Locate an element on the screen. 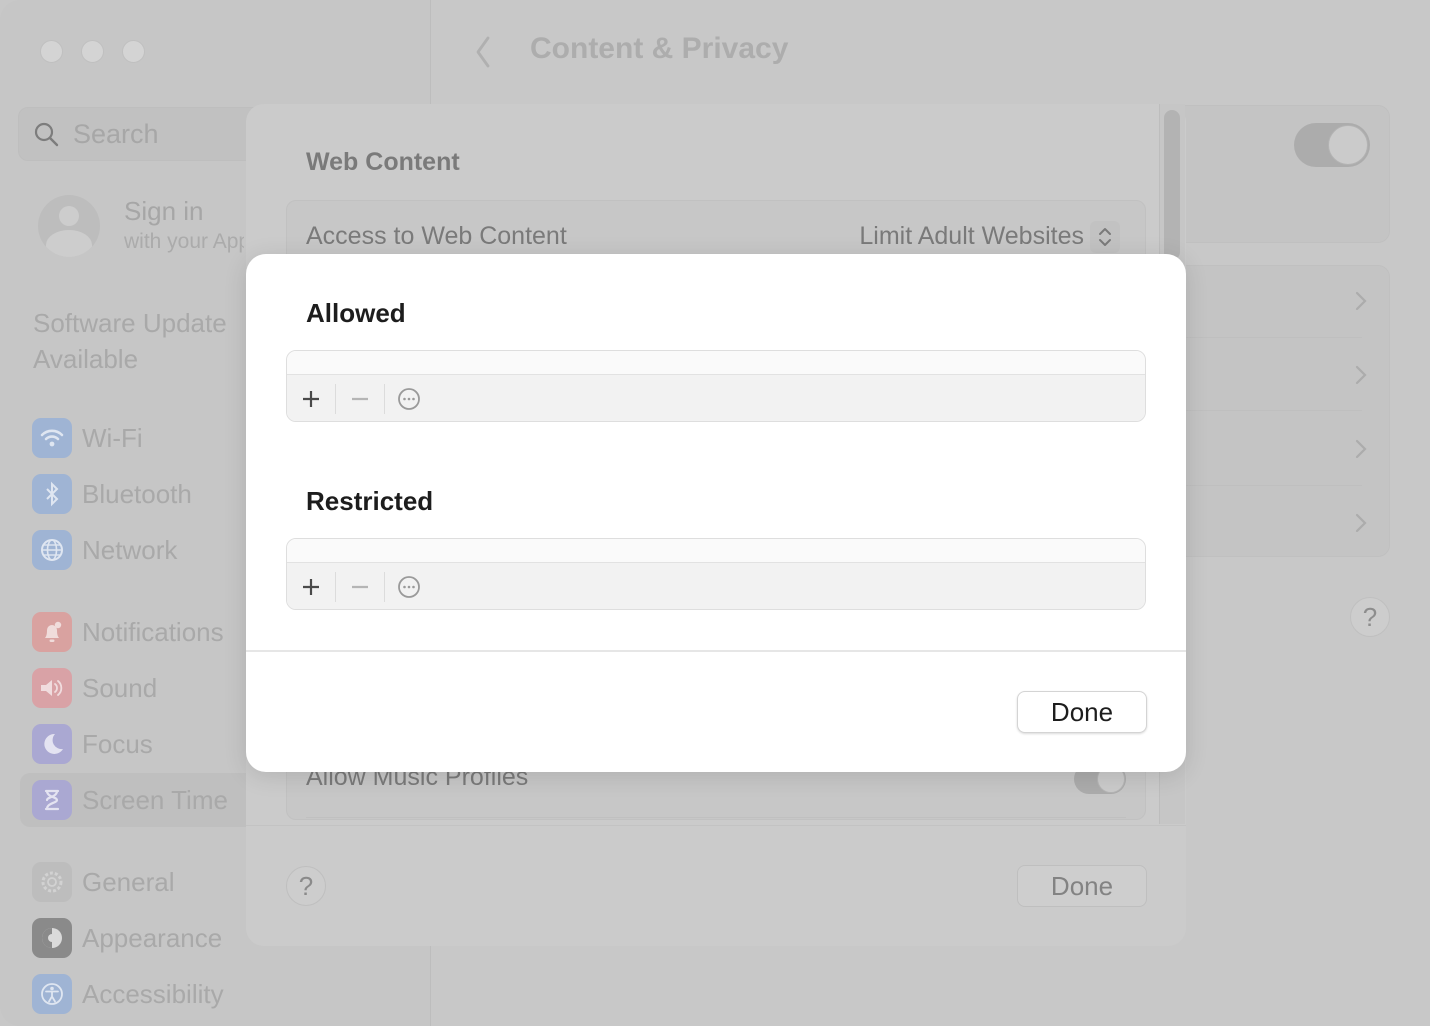  allowed-heading: Allowed is located at coordinates (356, 313).